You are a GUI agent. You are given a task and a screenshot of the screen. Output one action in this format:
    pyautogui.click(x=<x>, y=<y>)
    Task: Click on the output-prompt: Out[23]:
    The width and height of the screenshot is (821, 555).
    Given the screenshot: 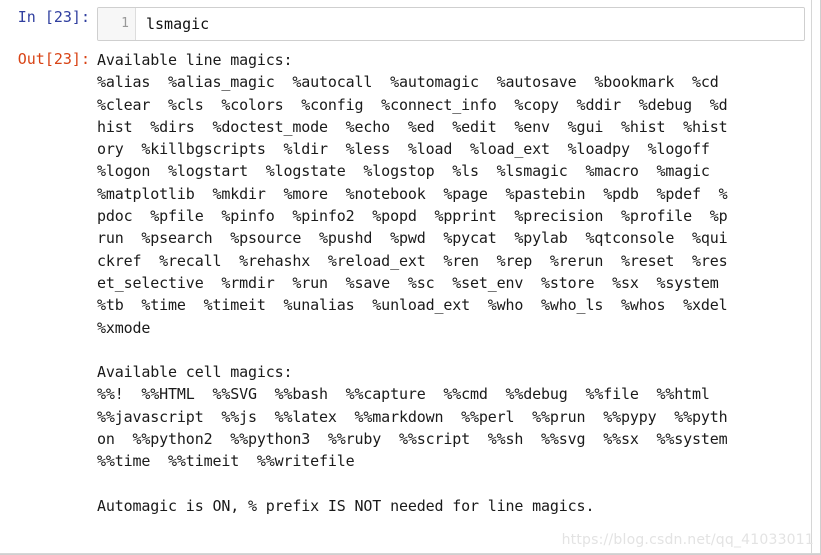 What is the action you would take?
    pyautogui.click(x=53, y=59)
    